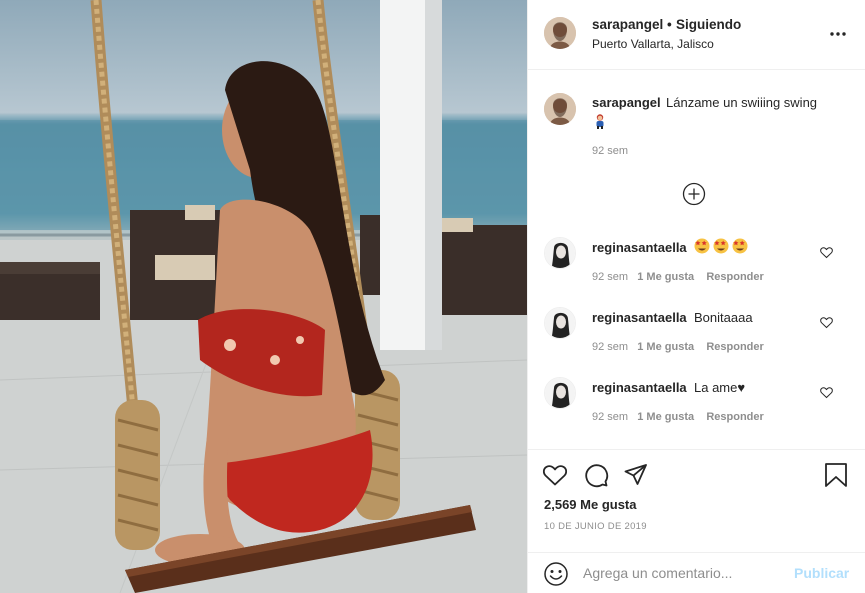 The width and height of the screenshot is (865, 593). I want to click on post-location: Puerto Vallarta, Jalisco, so click(653, 44).